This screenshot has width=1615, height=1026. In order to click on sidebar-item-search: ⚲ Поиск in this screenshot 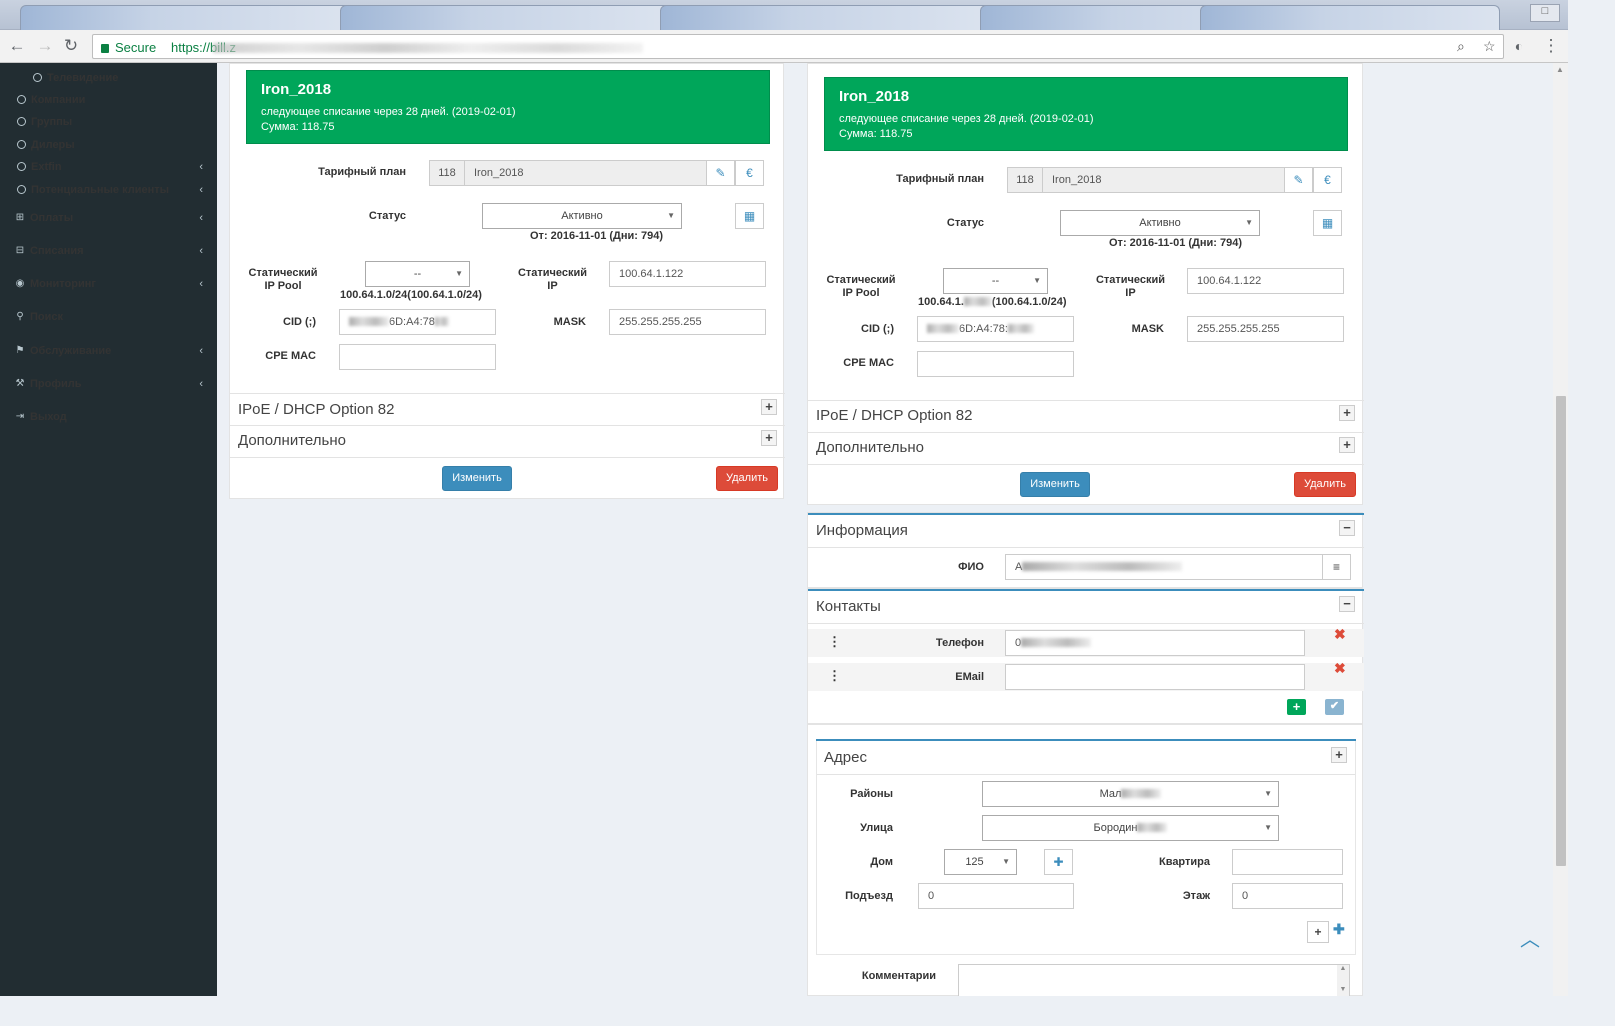, I will do `click(108, 317)`.